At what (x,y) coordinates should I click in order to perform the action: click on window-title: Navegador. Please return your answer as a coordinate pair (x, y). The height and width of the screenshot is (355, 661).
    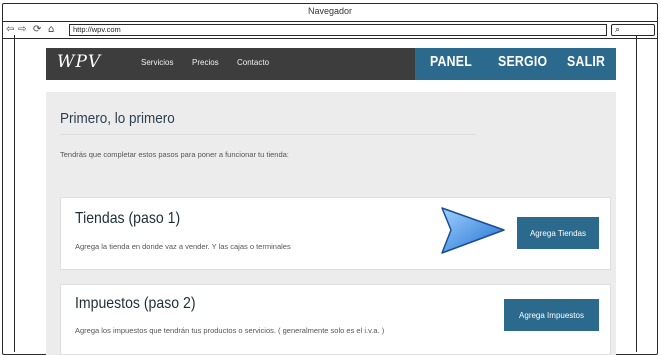
    Looking at the image, I should click on (330, 11).